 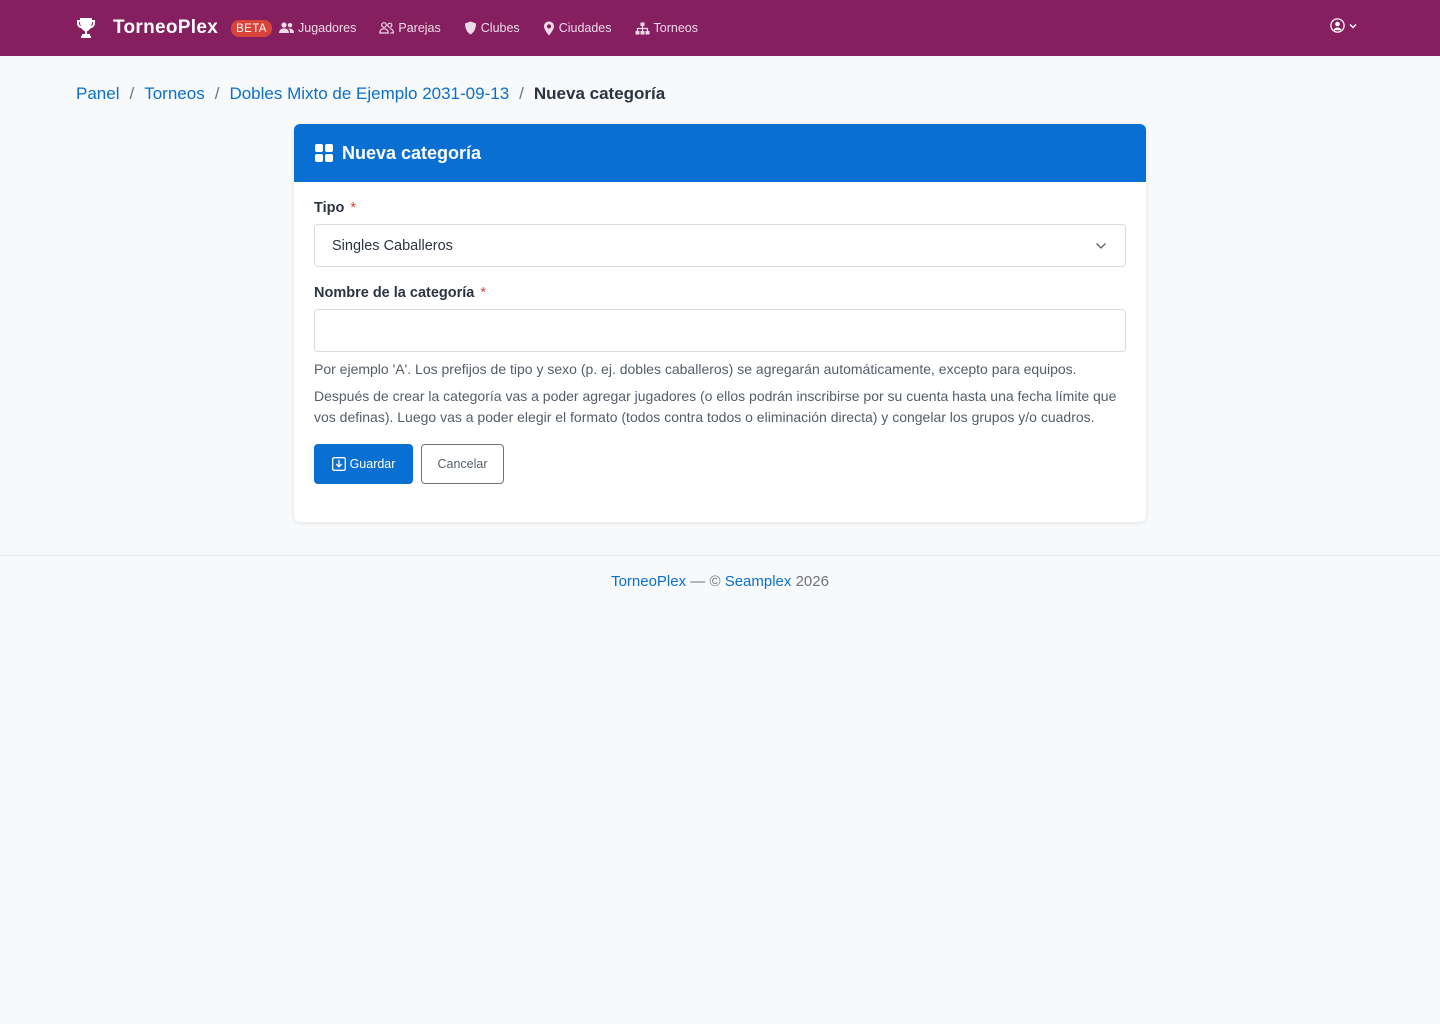 What do you see at coordinates (720, 293) in the screenshot?
I see `nombre-label: Nombre de la categoría *` at bounding box center [720, 293].